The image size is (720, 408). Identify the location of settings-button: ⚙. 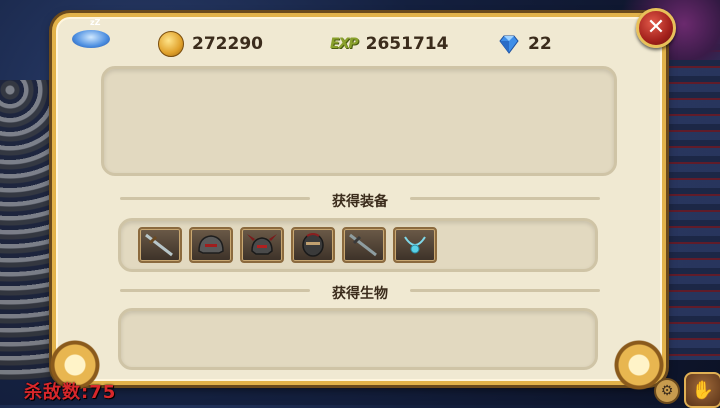
(667, 391).